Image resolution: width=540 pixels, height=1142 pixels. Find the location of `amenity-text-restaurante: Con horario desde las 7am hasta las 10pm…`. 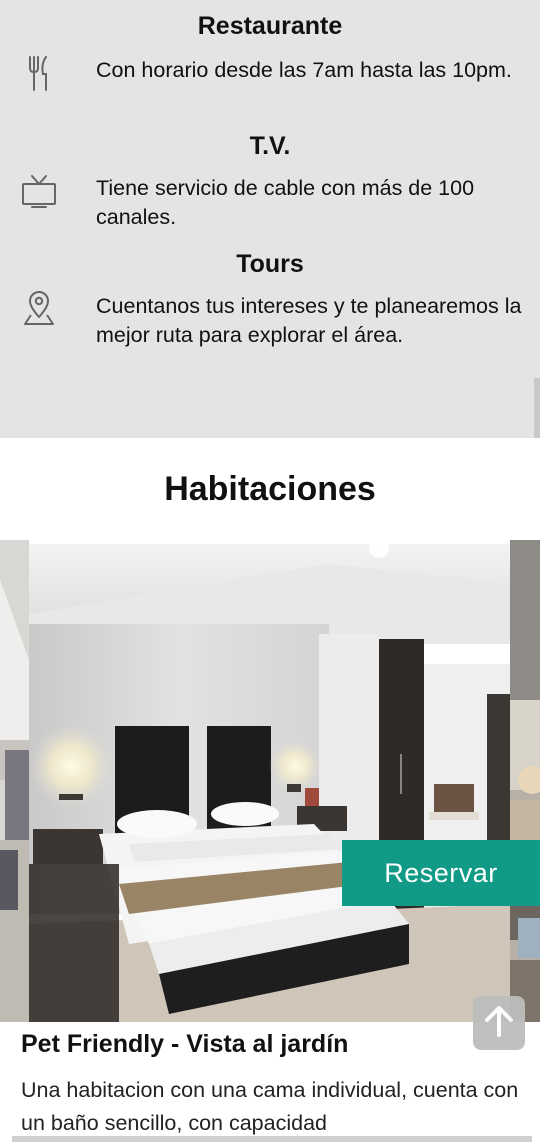

amenity-text-restaurante: Con horario desde las 7am hasta las 10pm… is located at coordinates (304, 70).